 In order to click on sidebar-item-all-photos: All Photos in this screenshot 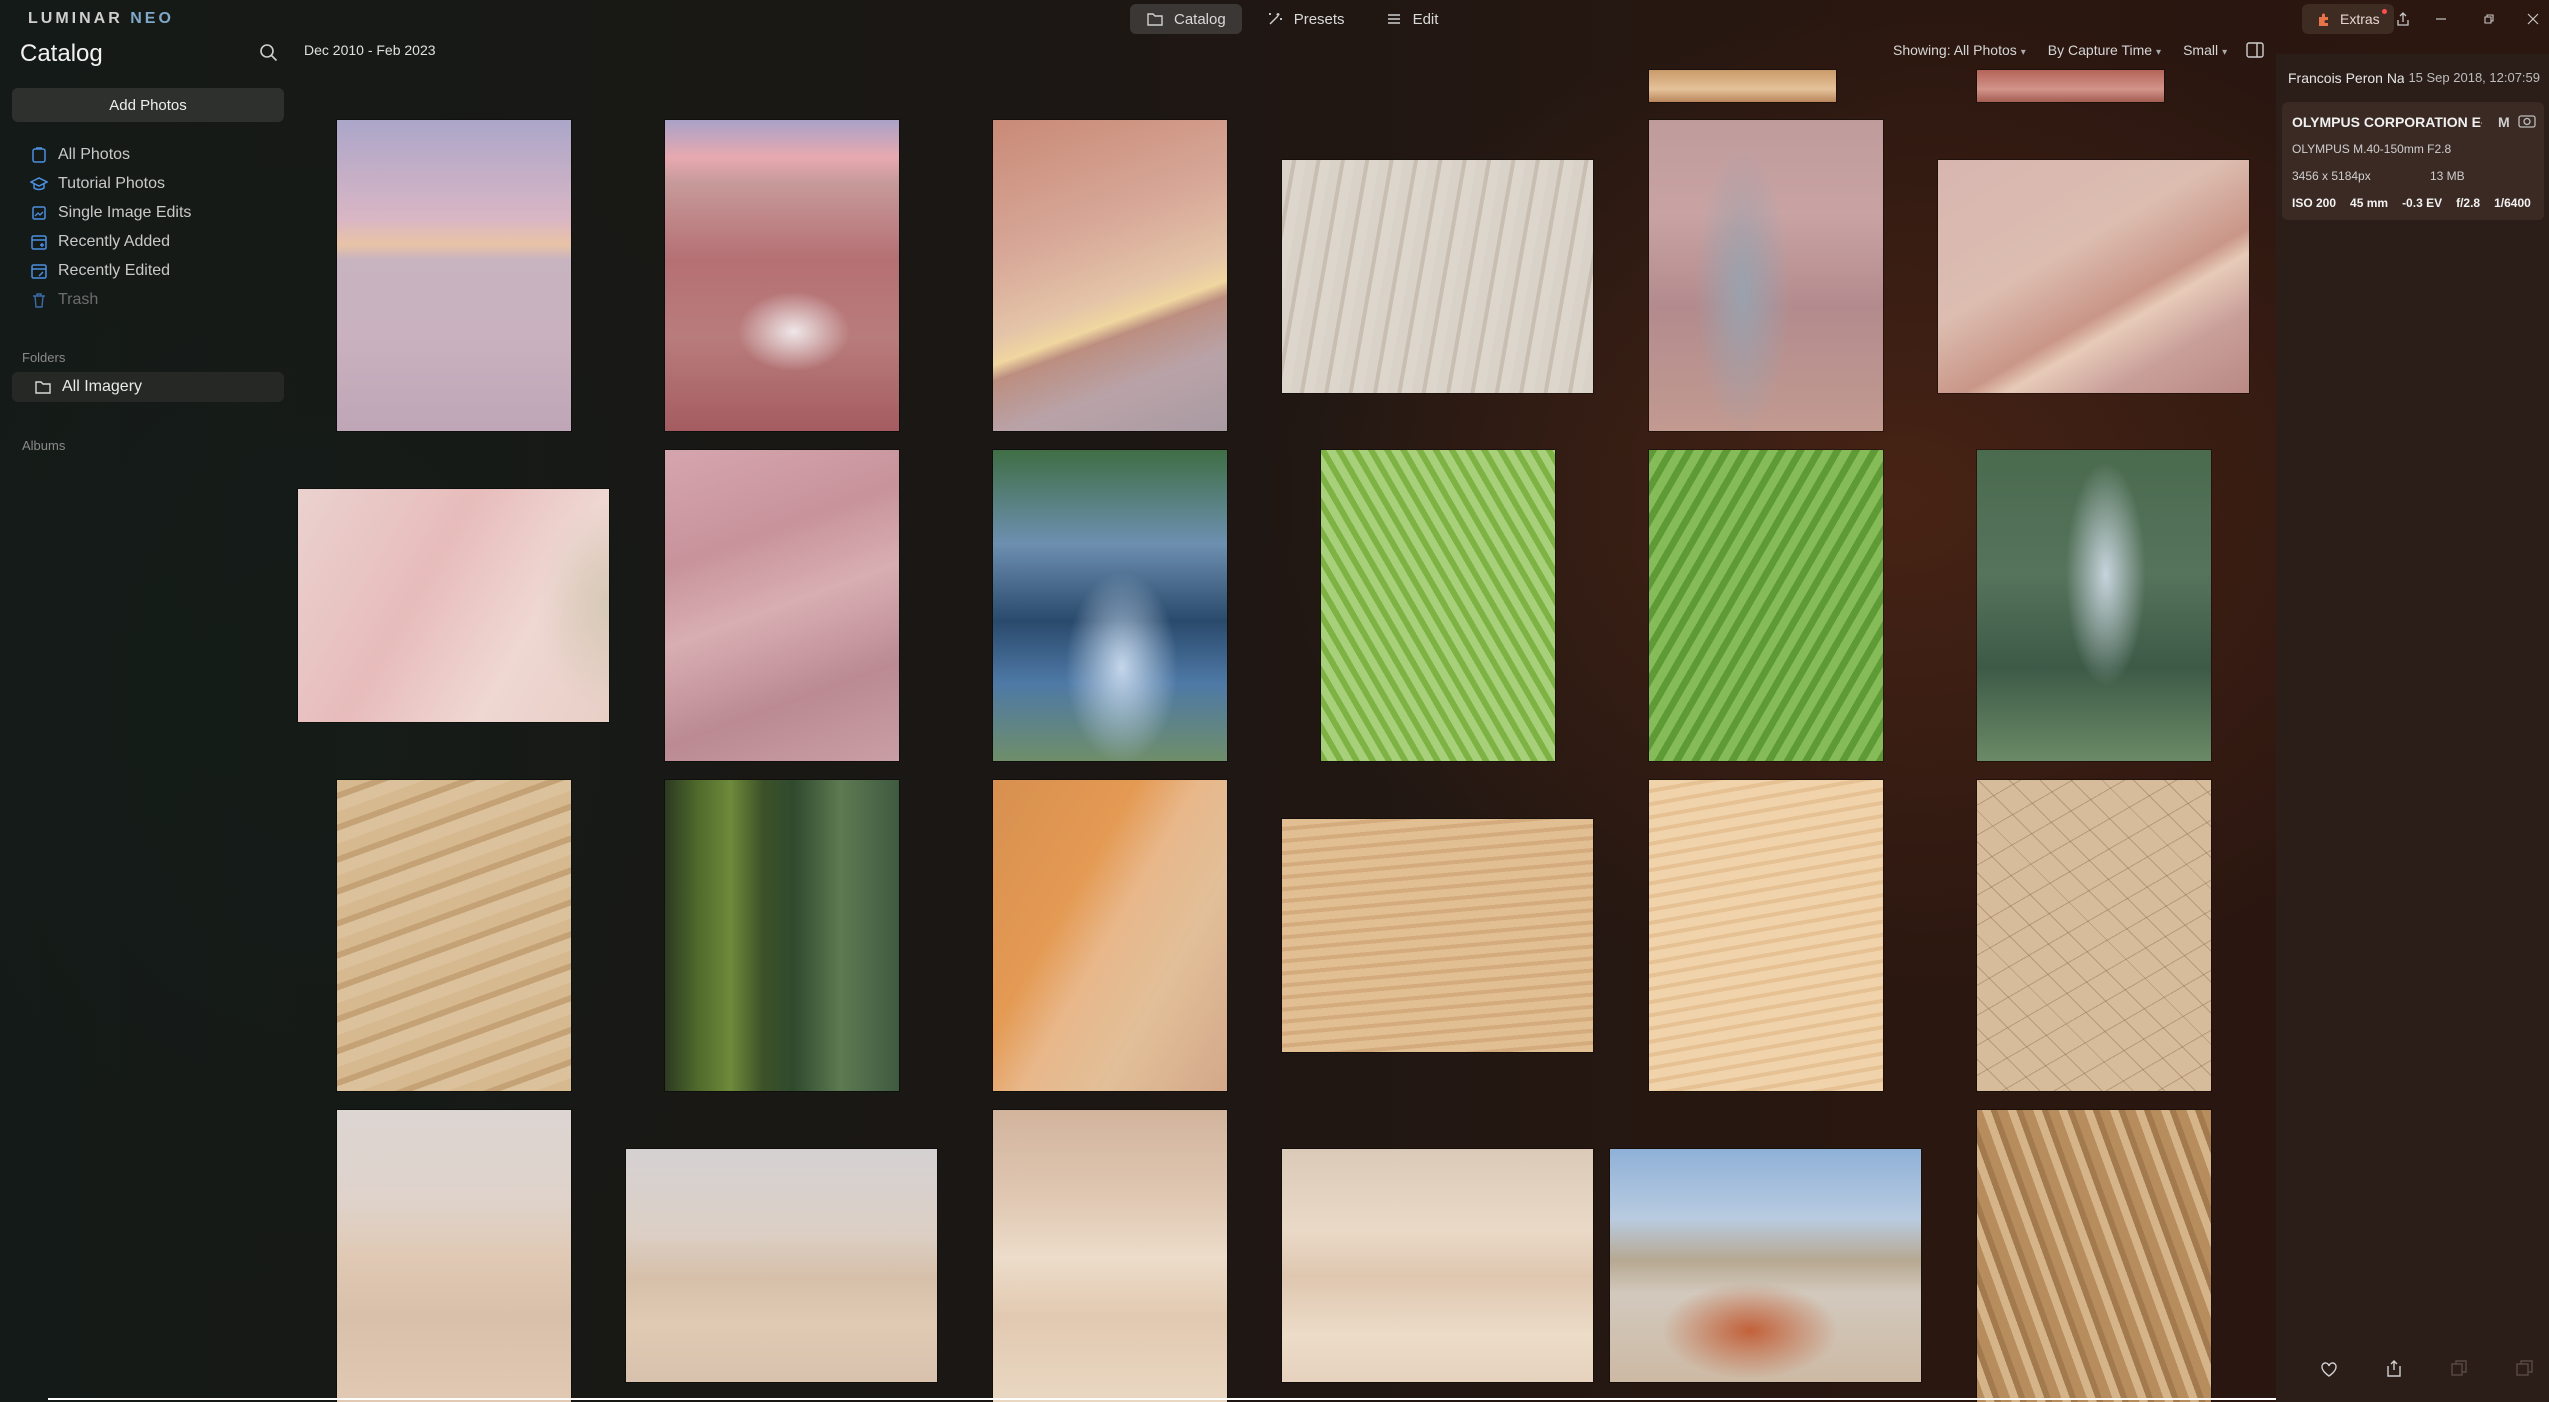, I will do `click(110, 154)`.